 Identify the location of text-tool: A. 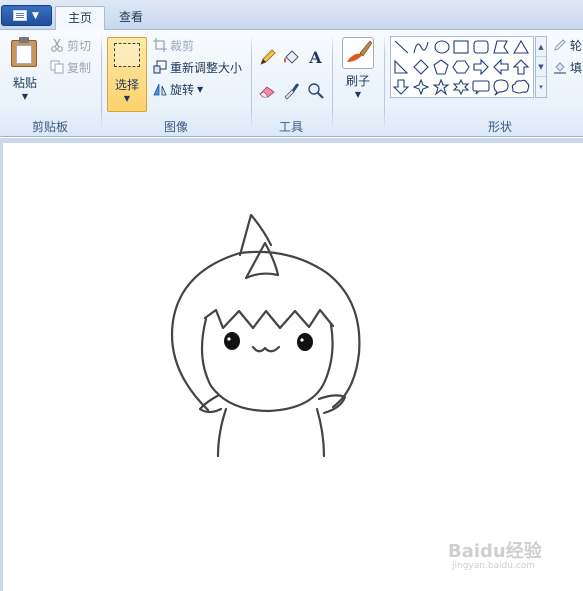
(315, 57).